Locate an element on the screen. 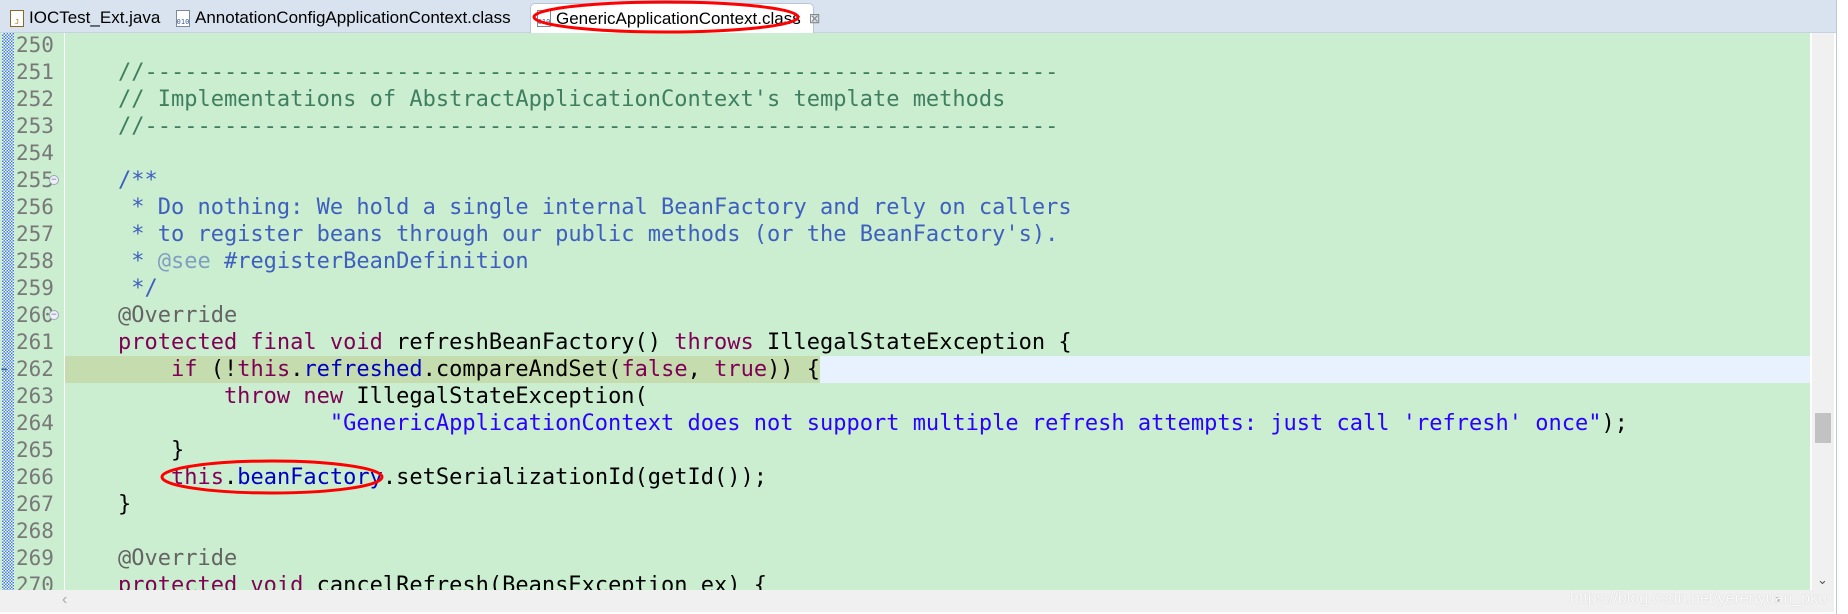 This screenshot has width=1848, height=614. line-number: 256 is located at coordinates (35, 207).